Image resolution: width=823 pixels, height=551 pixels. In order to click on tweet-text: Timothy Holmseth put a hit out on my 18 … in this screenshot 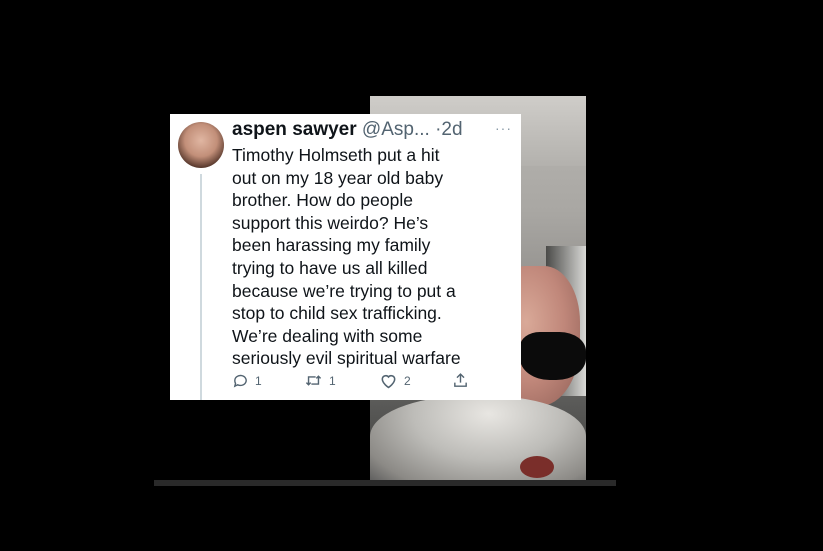, I will do `click(346, 257)`.